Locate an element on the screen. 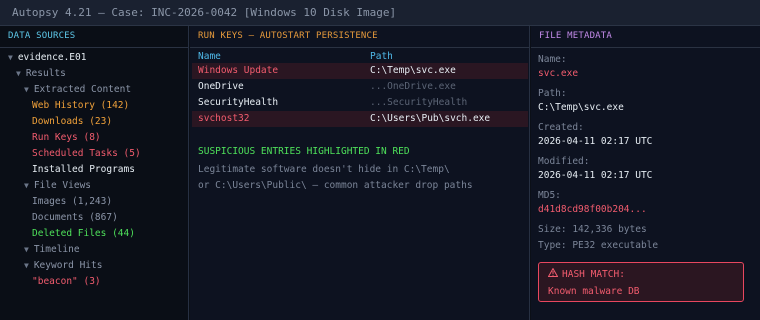 This screenshot has width=760, height=320. run-key-name: OneDrive is located at coordinates (221, 86).